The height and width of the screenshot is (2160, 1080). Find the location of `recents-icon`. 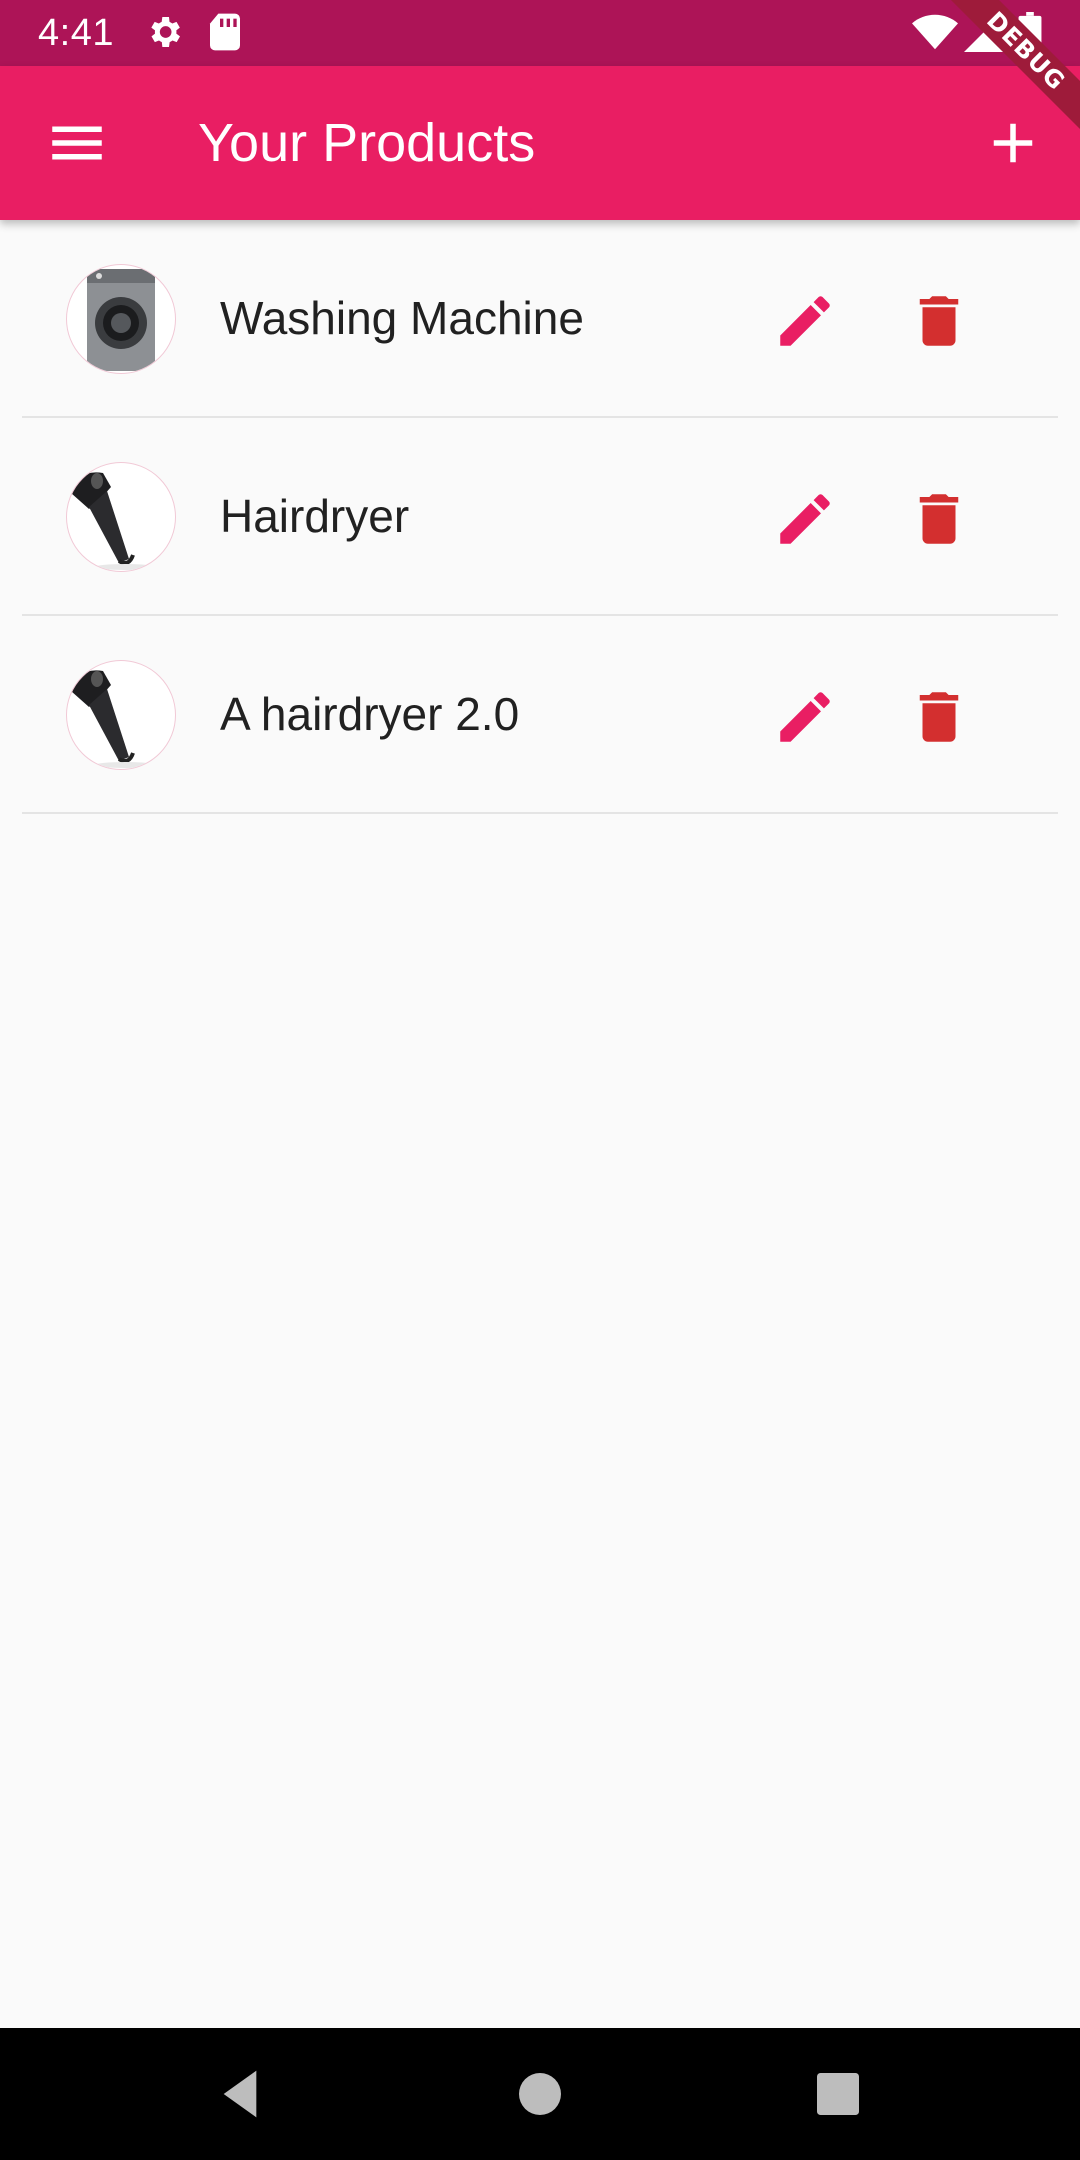

recents-icon is located at coordinates (838, 2094).